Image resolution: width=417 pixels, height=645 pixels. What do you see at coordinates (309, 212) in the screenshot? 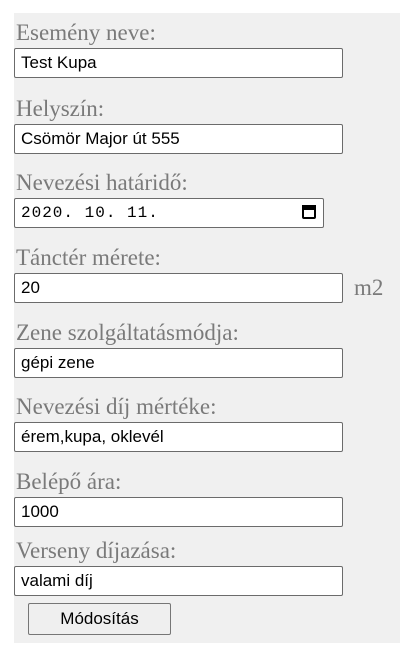
I see `calendar-icon` at bounding box center [309, 212].